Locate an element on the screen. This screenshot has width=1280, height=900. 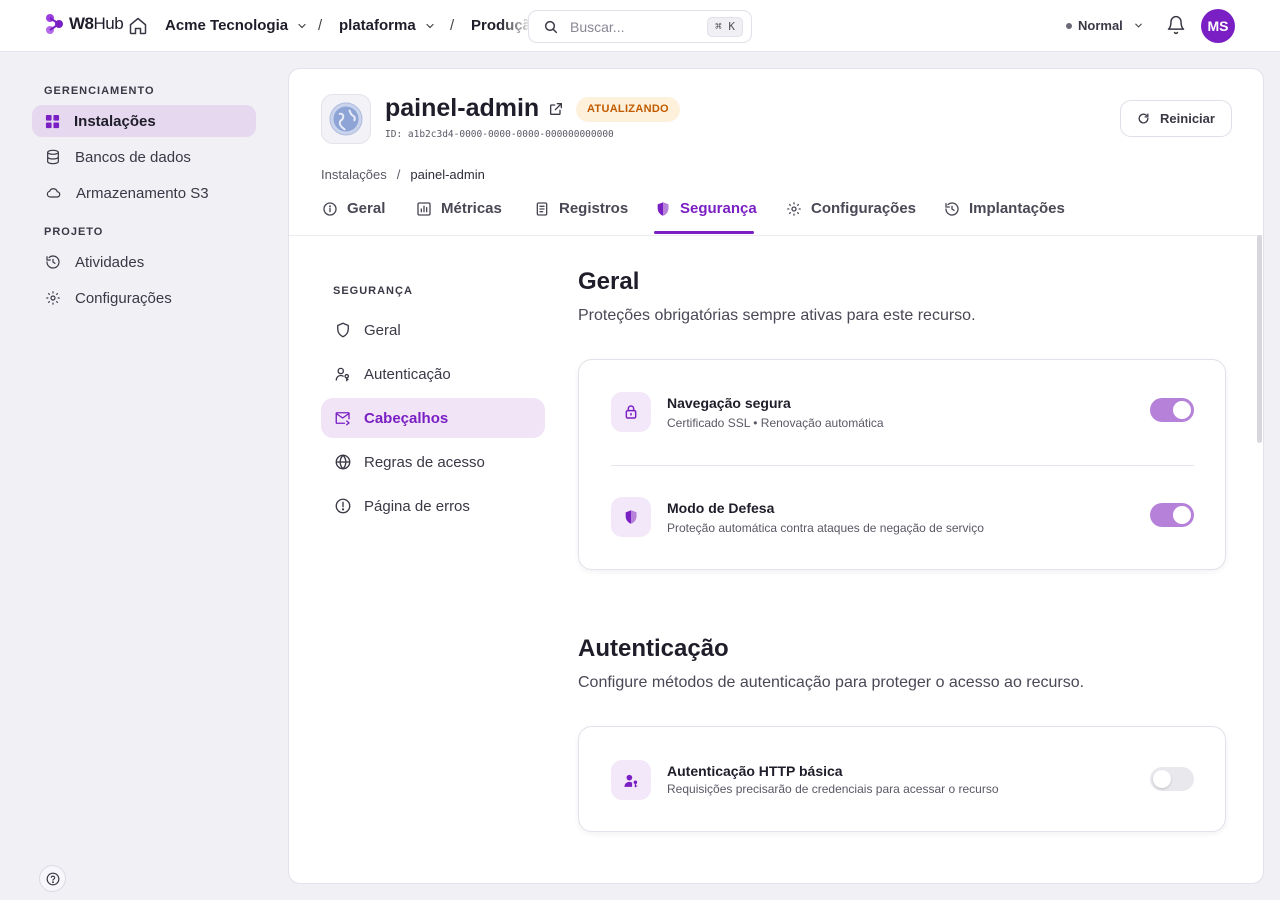
divider is located at coordinates (902, 465).